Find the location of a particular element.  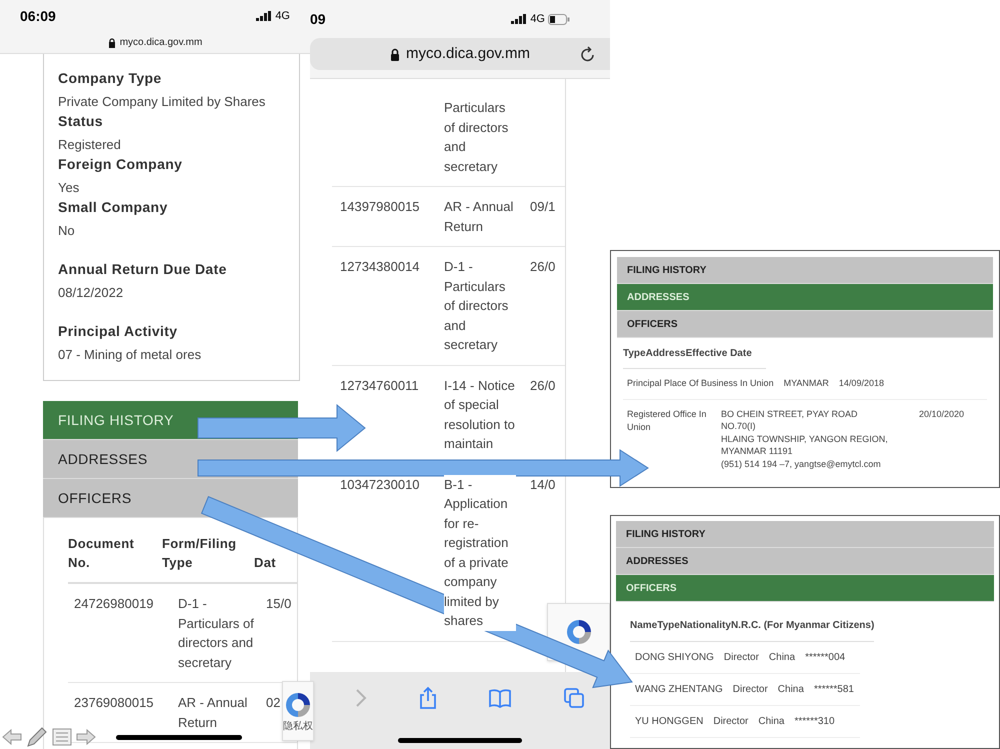

field-value: No is located at coordinates (67, 231).